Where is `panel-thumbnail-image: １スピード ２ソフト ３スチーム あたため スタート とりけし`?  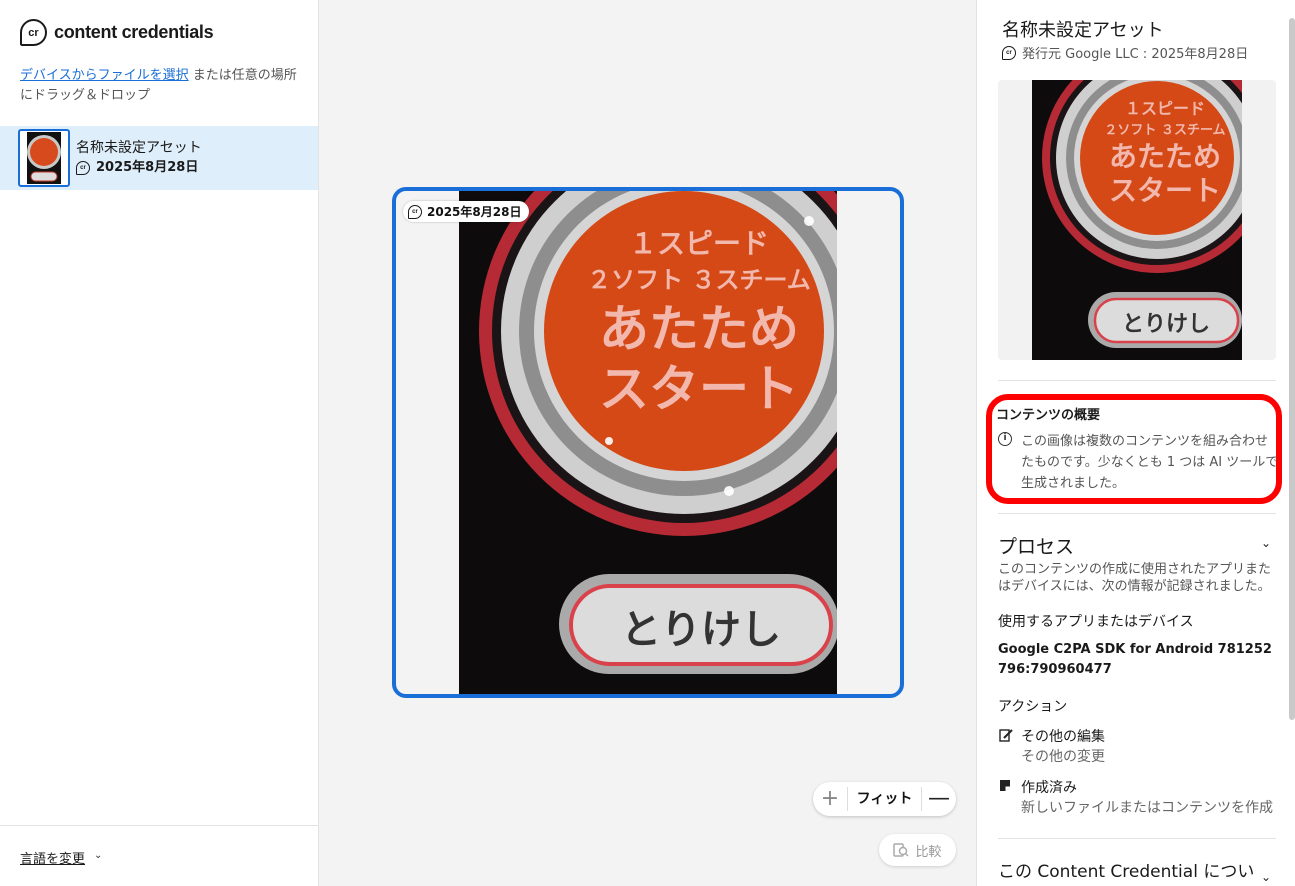
panel-thumbnail-image: １スピード ２ソフト ３スチーム あたため スタート とりけし is located at coordinates (1137, 220).